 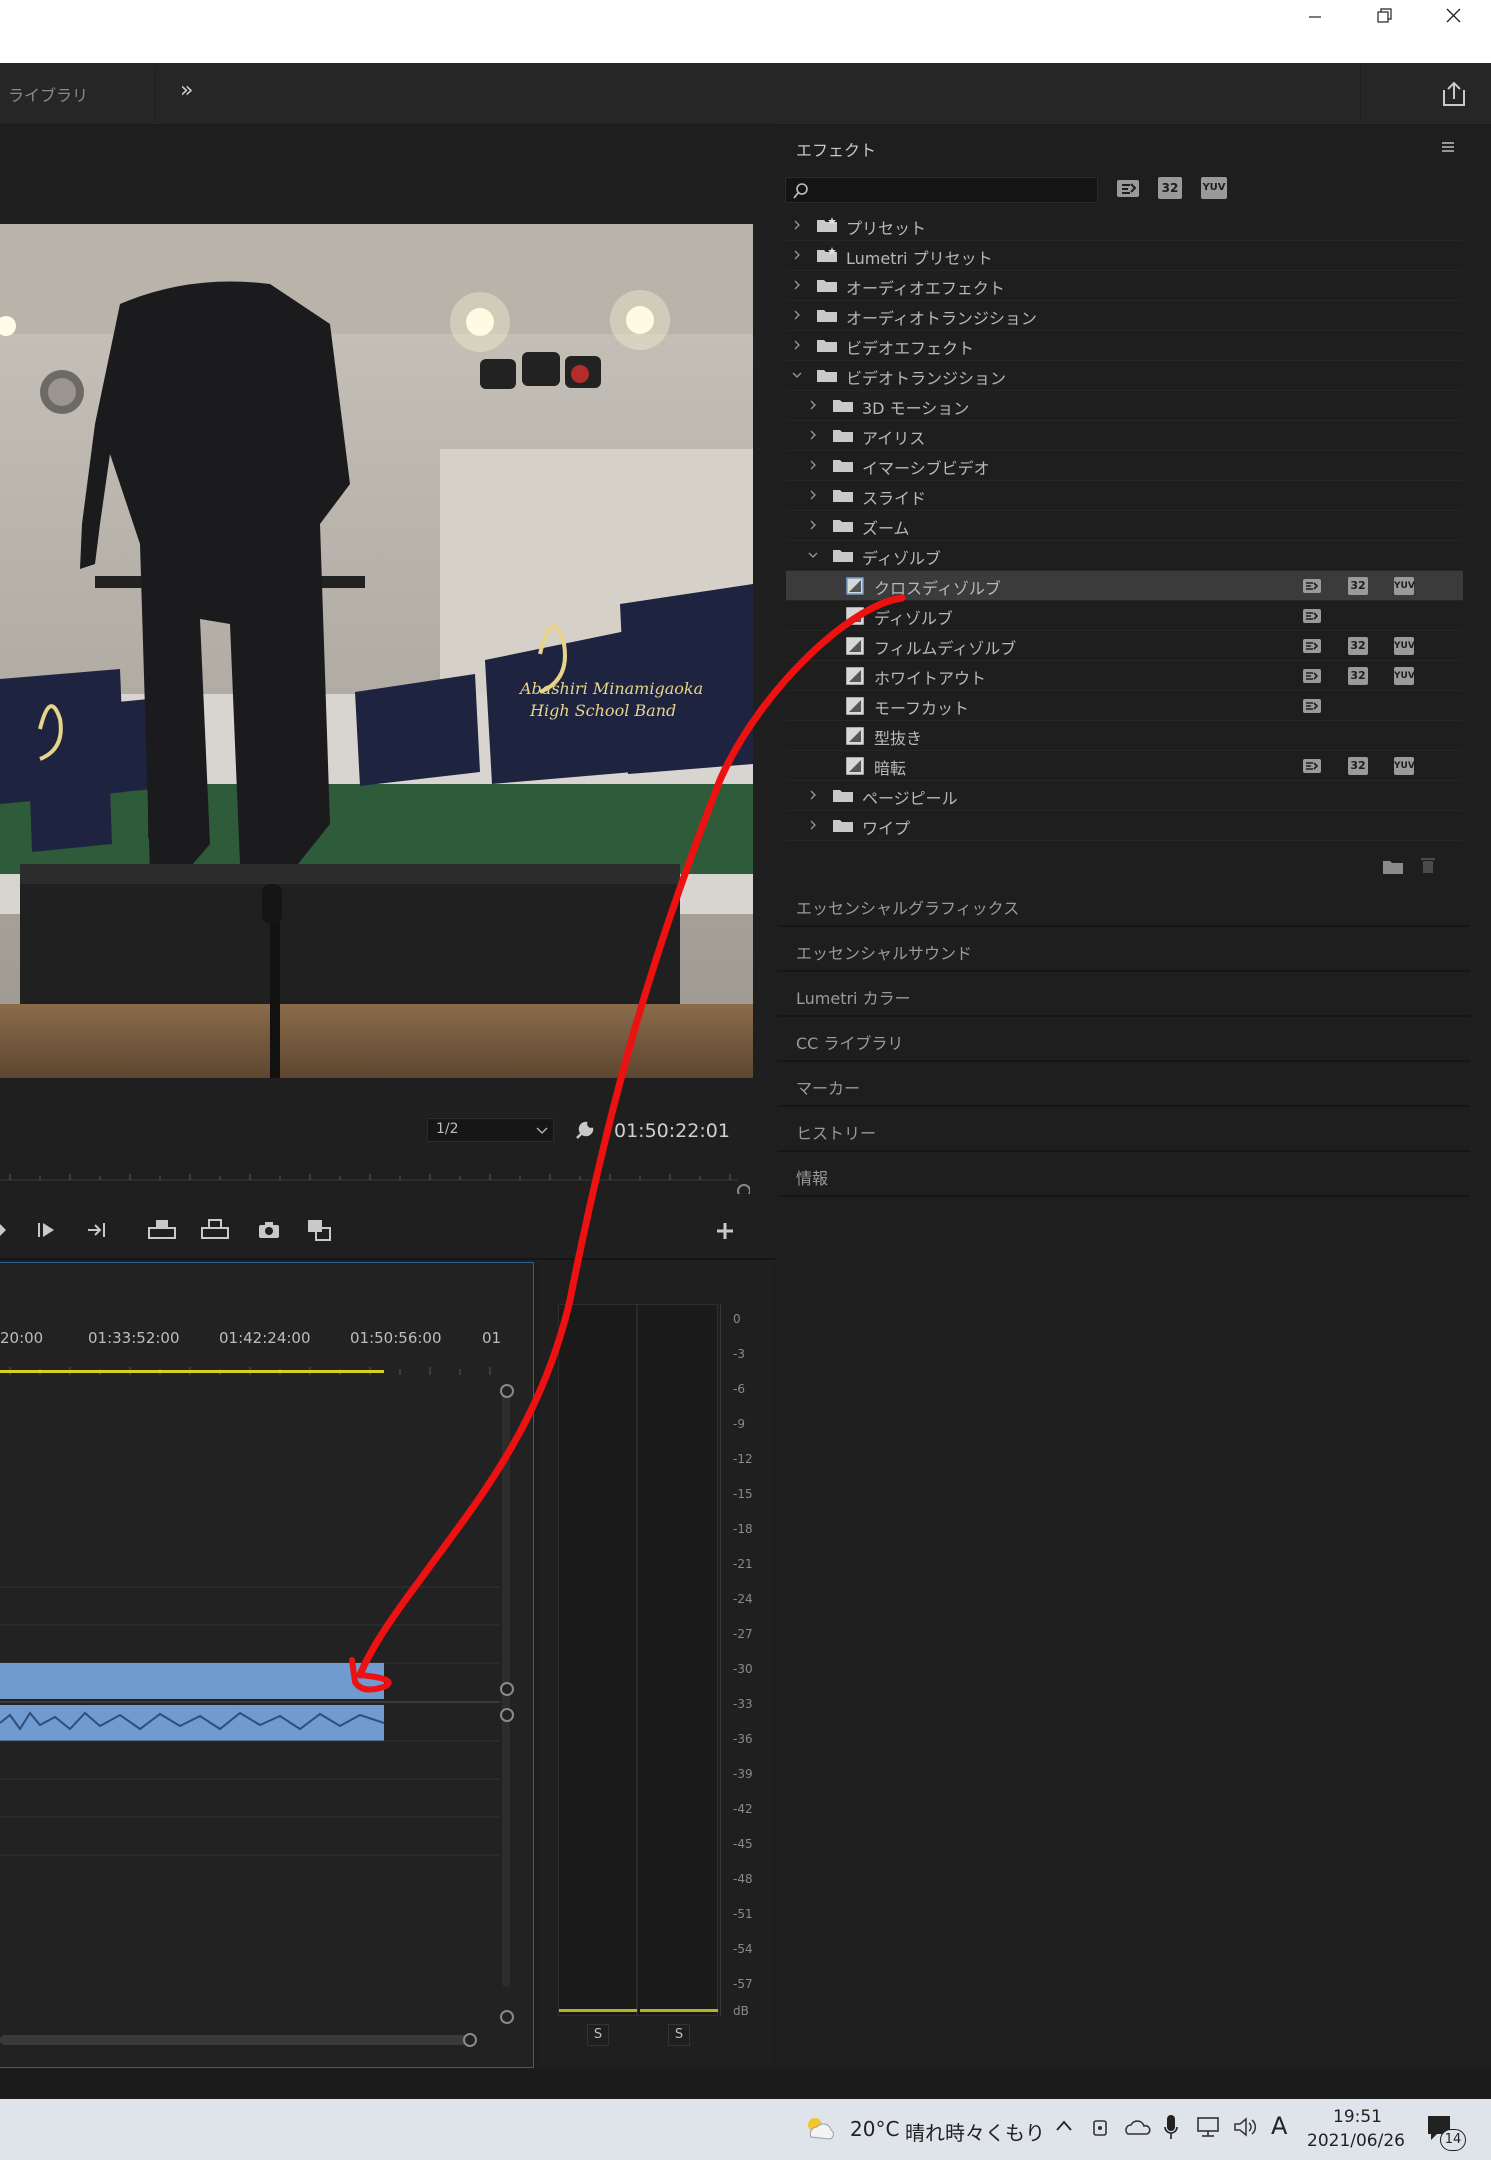 I want to click on restore-icon, so click(x=1384, y=15).